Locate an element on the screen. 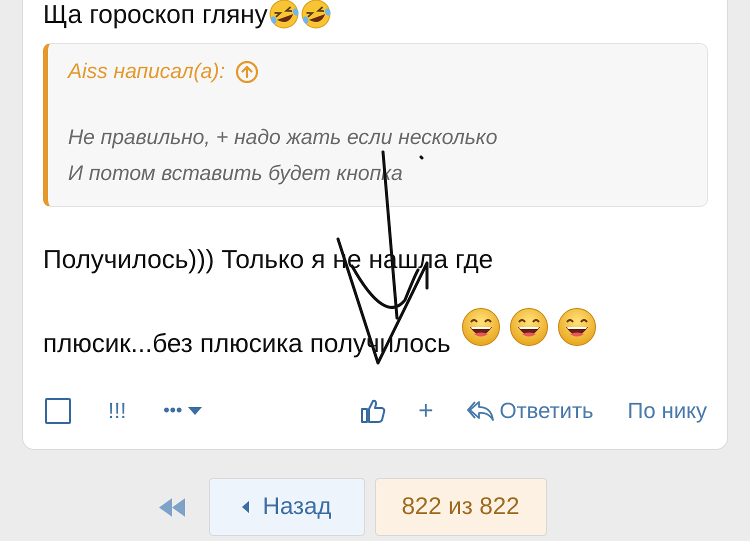  reply-arrow-icon is located at coordinates (481, 410).